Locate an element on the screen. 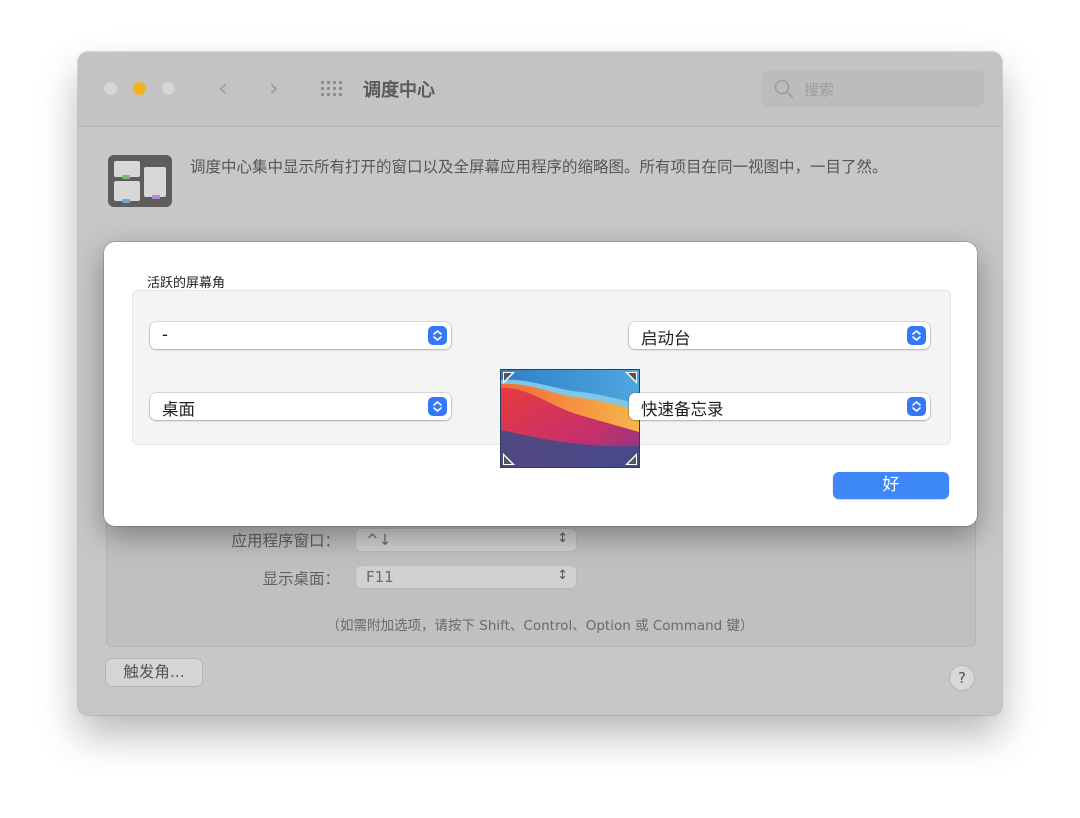  app-windows-popup: ^↓ ↕ is located at coordinates (466, 540).